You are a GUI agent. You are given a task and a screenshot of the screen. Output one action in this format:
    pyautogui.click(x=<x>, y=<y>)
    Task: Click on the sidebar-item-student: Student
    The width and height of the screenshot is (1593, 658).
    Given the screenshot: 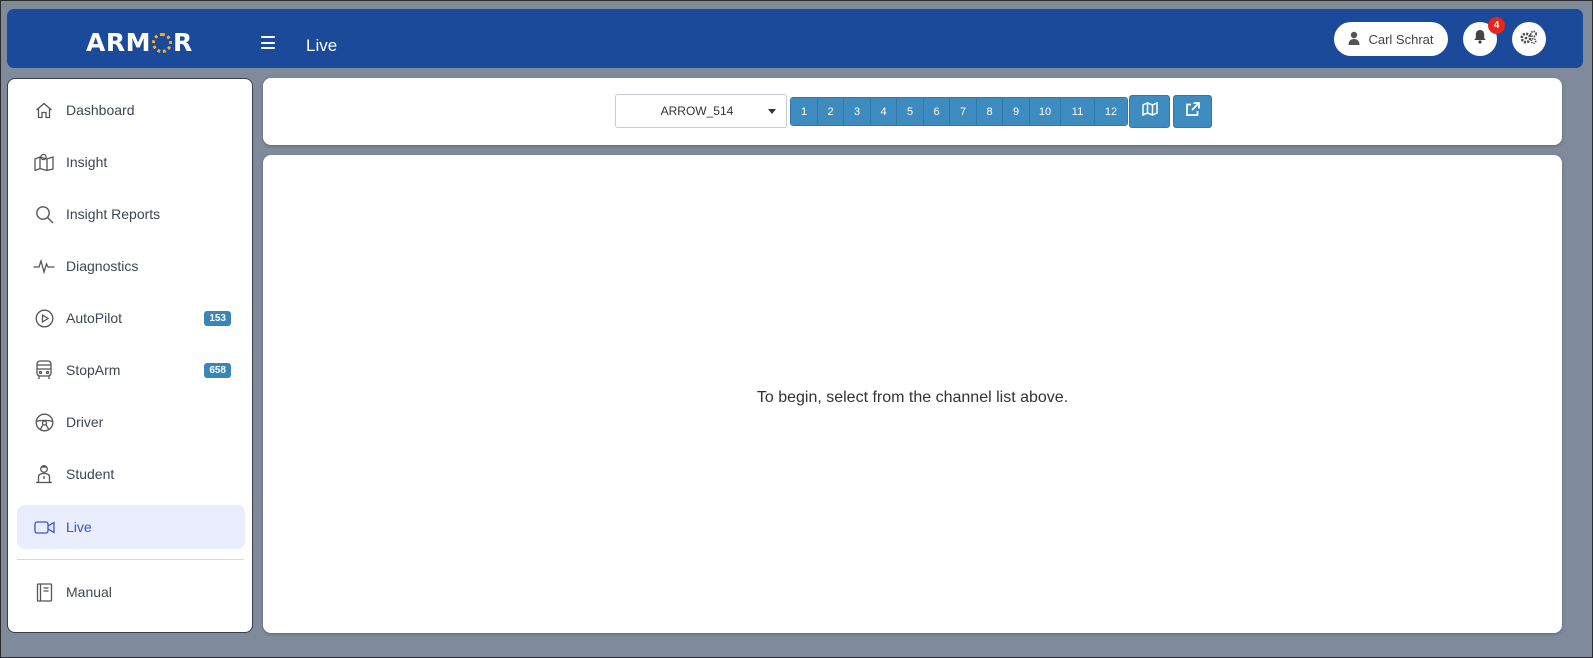 What is the action you would take?
    pyautogui.click(x=131, y=474)
    